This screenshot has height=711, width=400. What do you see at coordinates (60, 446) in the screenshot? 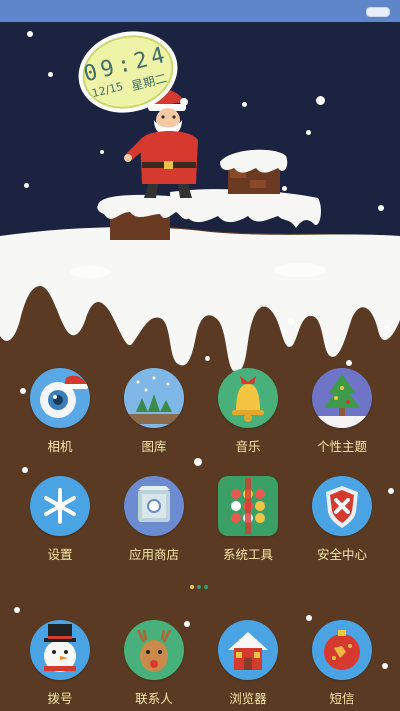
I see `app-label: 相机` at bounding box center [60, 446].